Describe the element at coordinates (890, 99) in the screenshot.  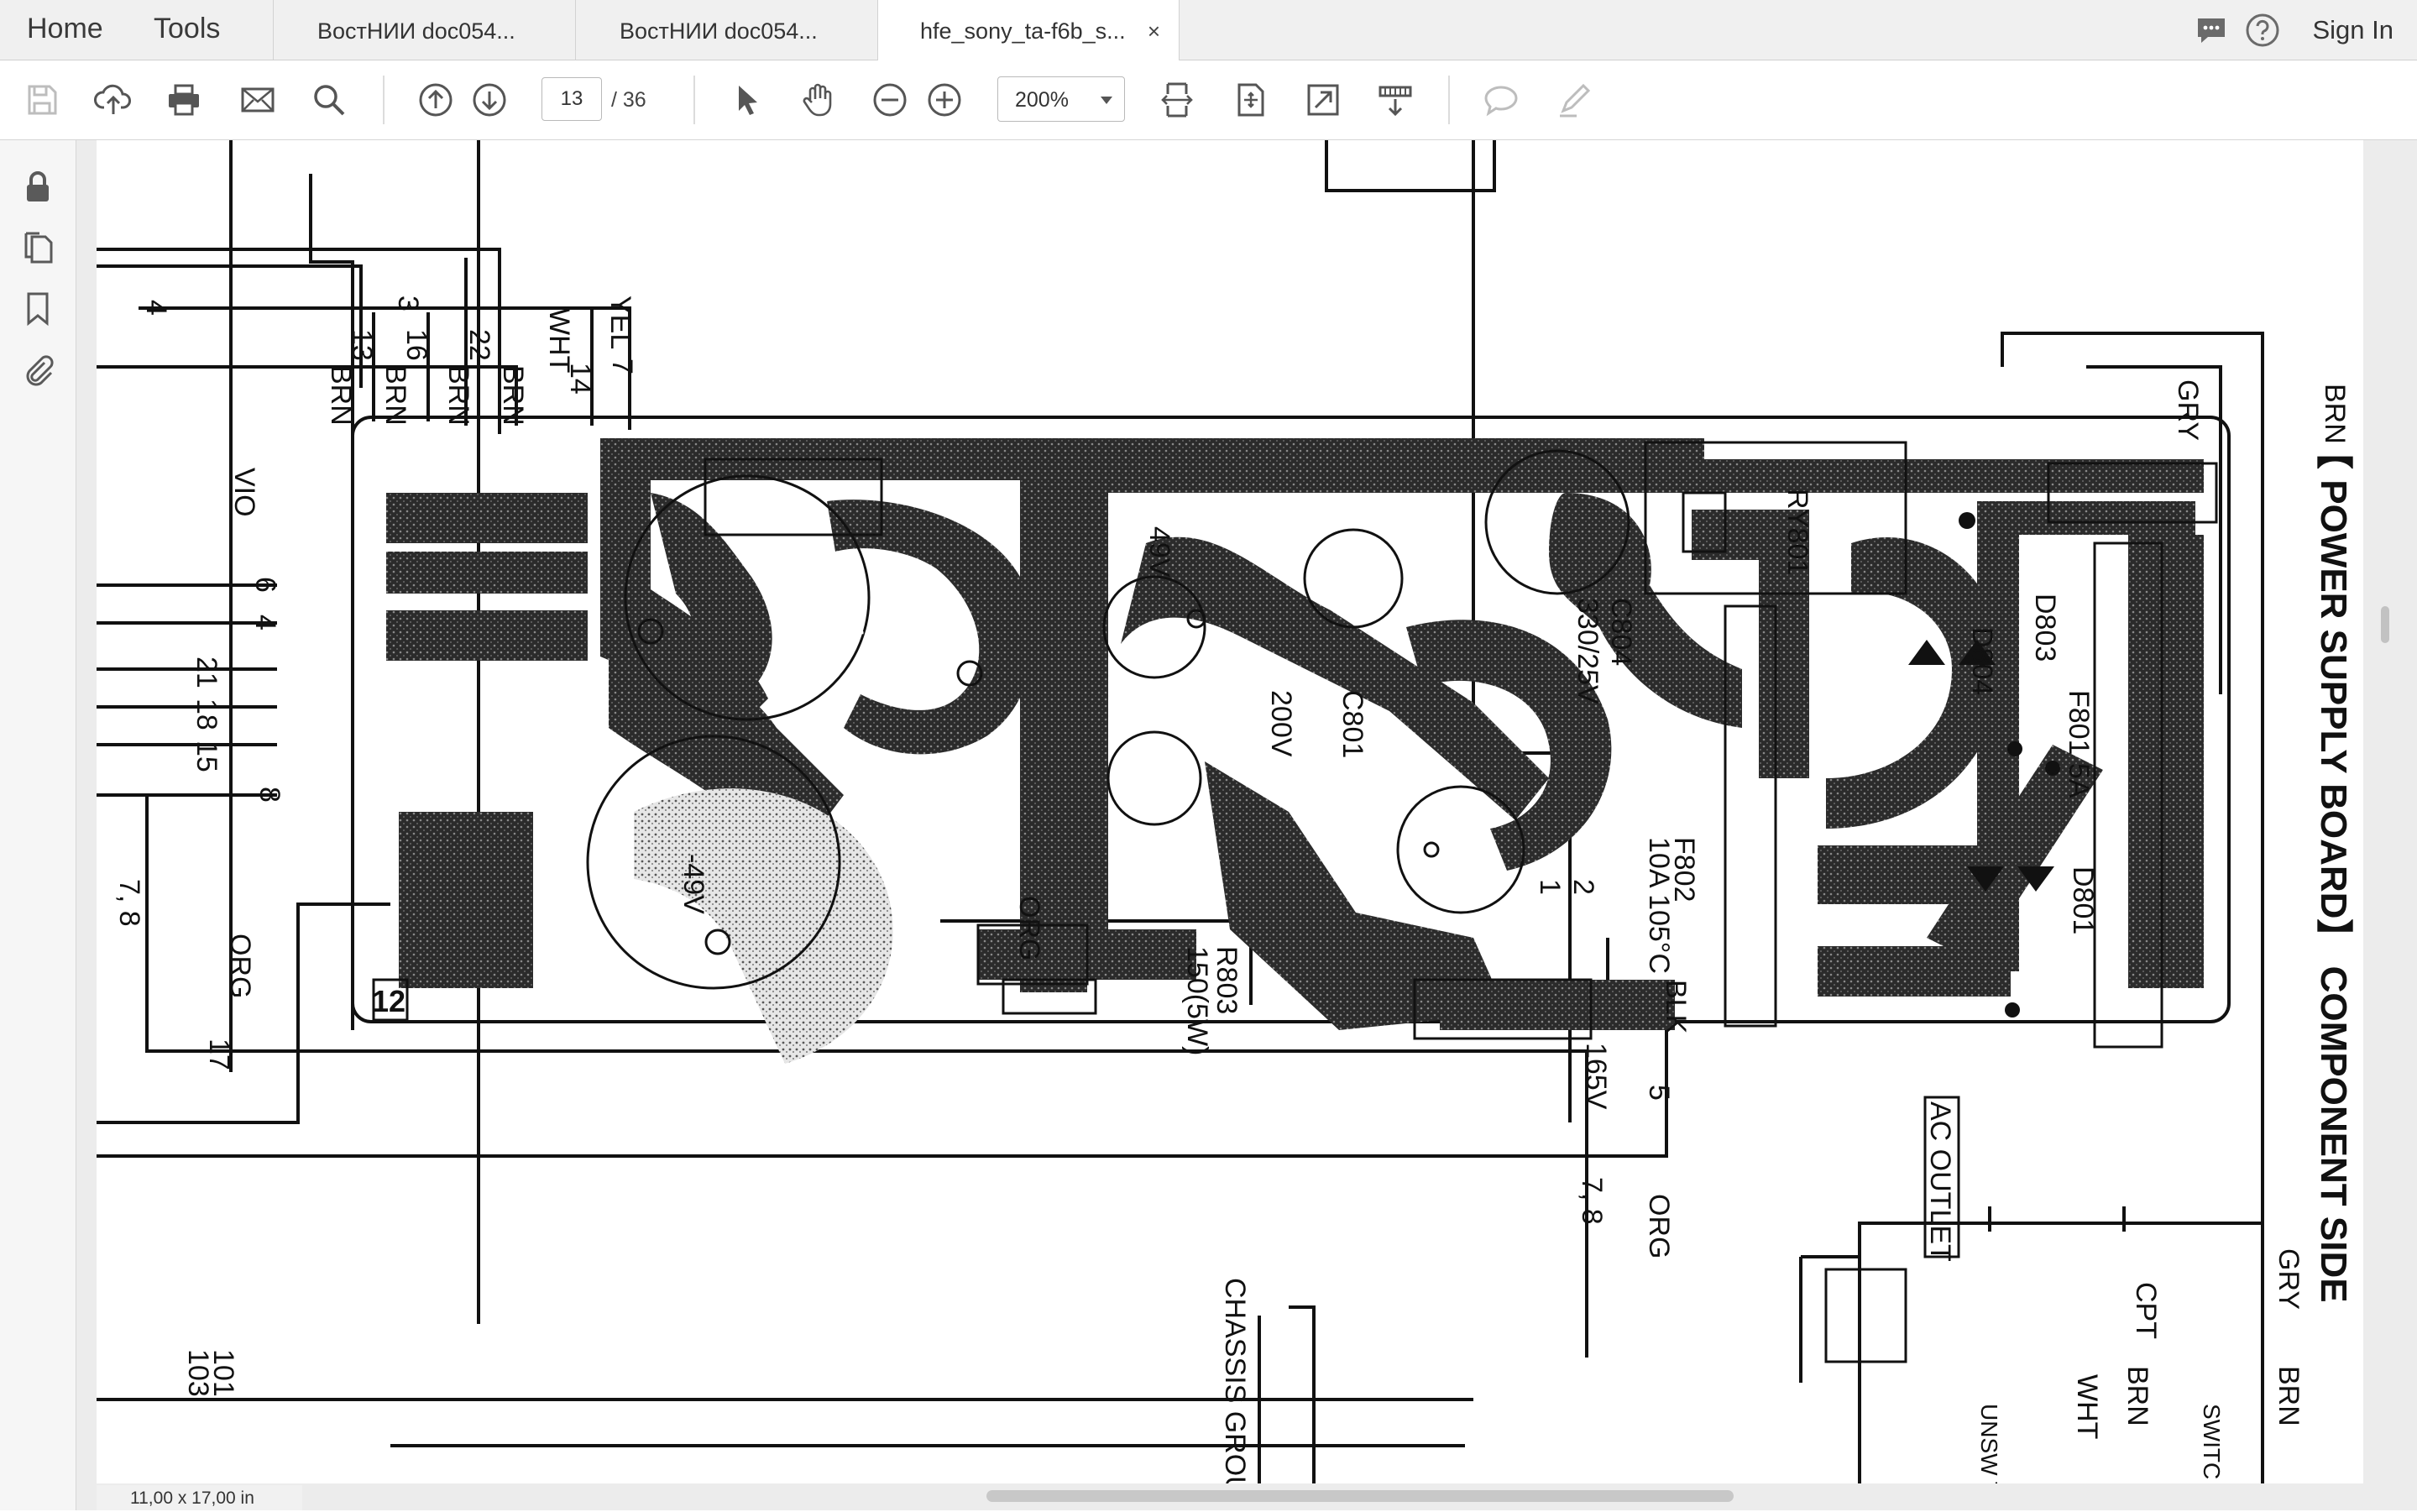
I see `zoom-out-icon` at that location.